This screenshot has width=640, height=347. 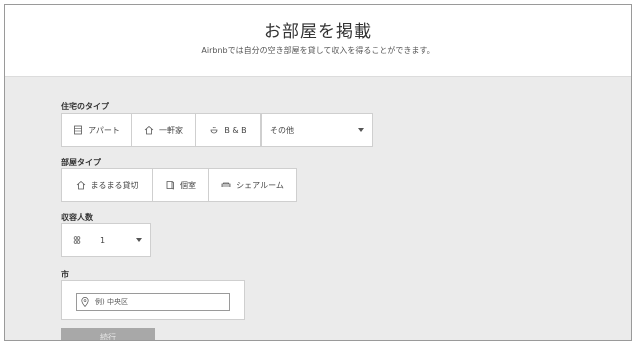 I want to click on room-type-option-label: 個室, so click(x=188, y=185).